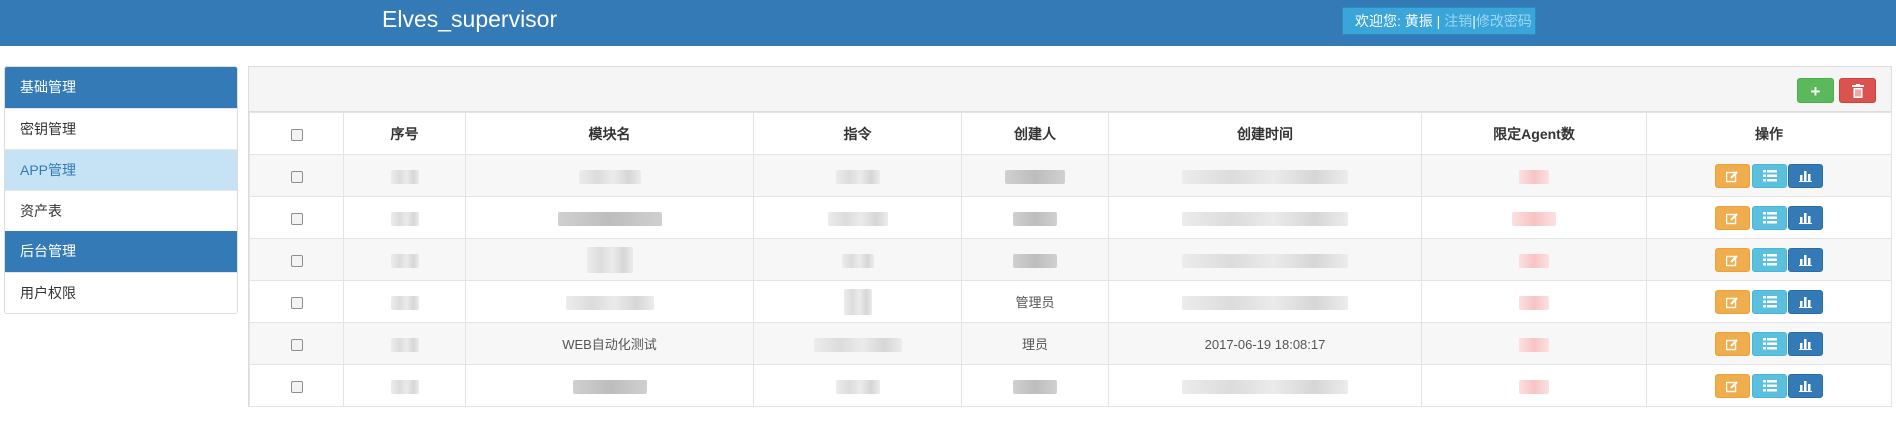 The width and height of the screenshot is (1896, 444). Describe the element at coordinates (948, 23) in the screenshot. I see `top-navbar: Elves_supervisor 欢迎您: 黄振 | 注销|修改密码` at that location.